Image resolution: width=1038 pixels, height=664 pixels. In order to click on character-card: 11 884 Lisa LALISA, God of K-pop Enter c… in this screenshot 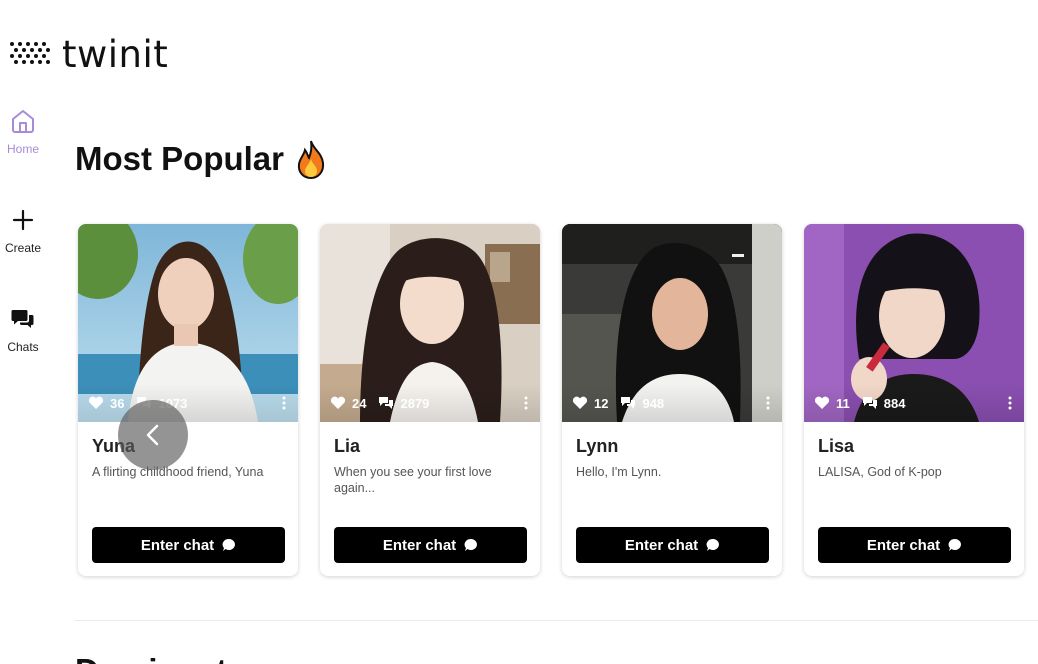, I will do `click(914, 400)`.